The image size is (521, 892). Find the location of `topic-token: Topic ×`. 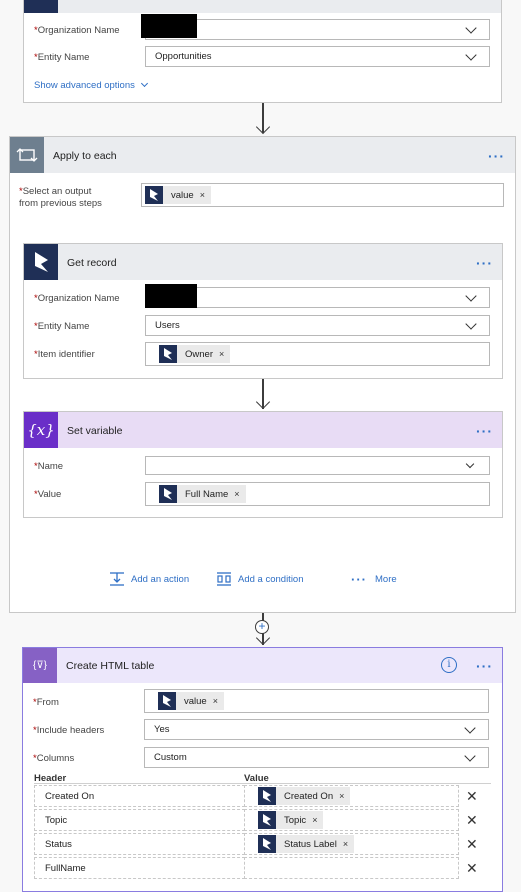

topic-token: Topic × is located at coordinates (291, 820).